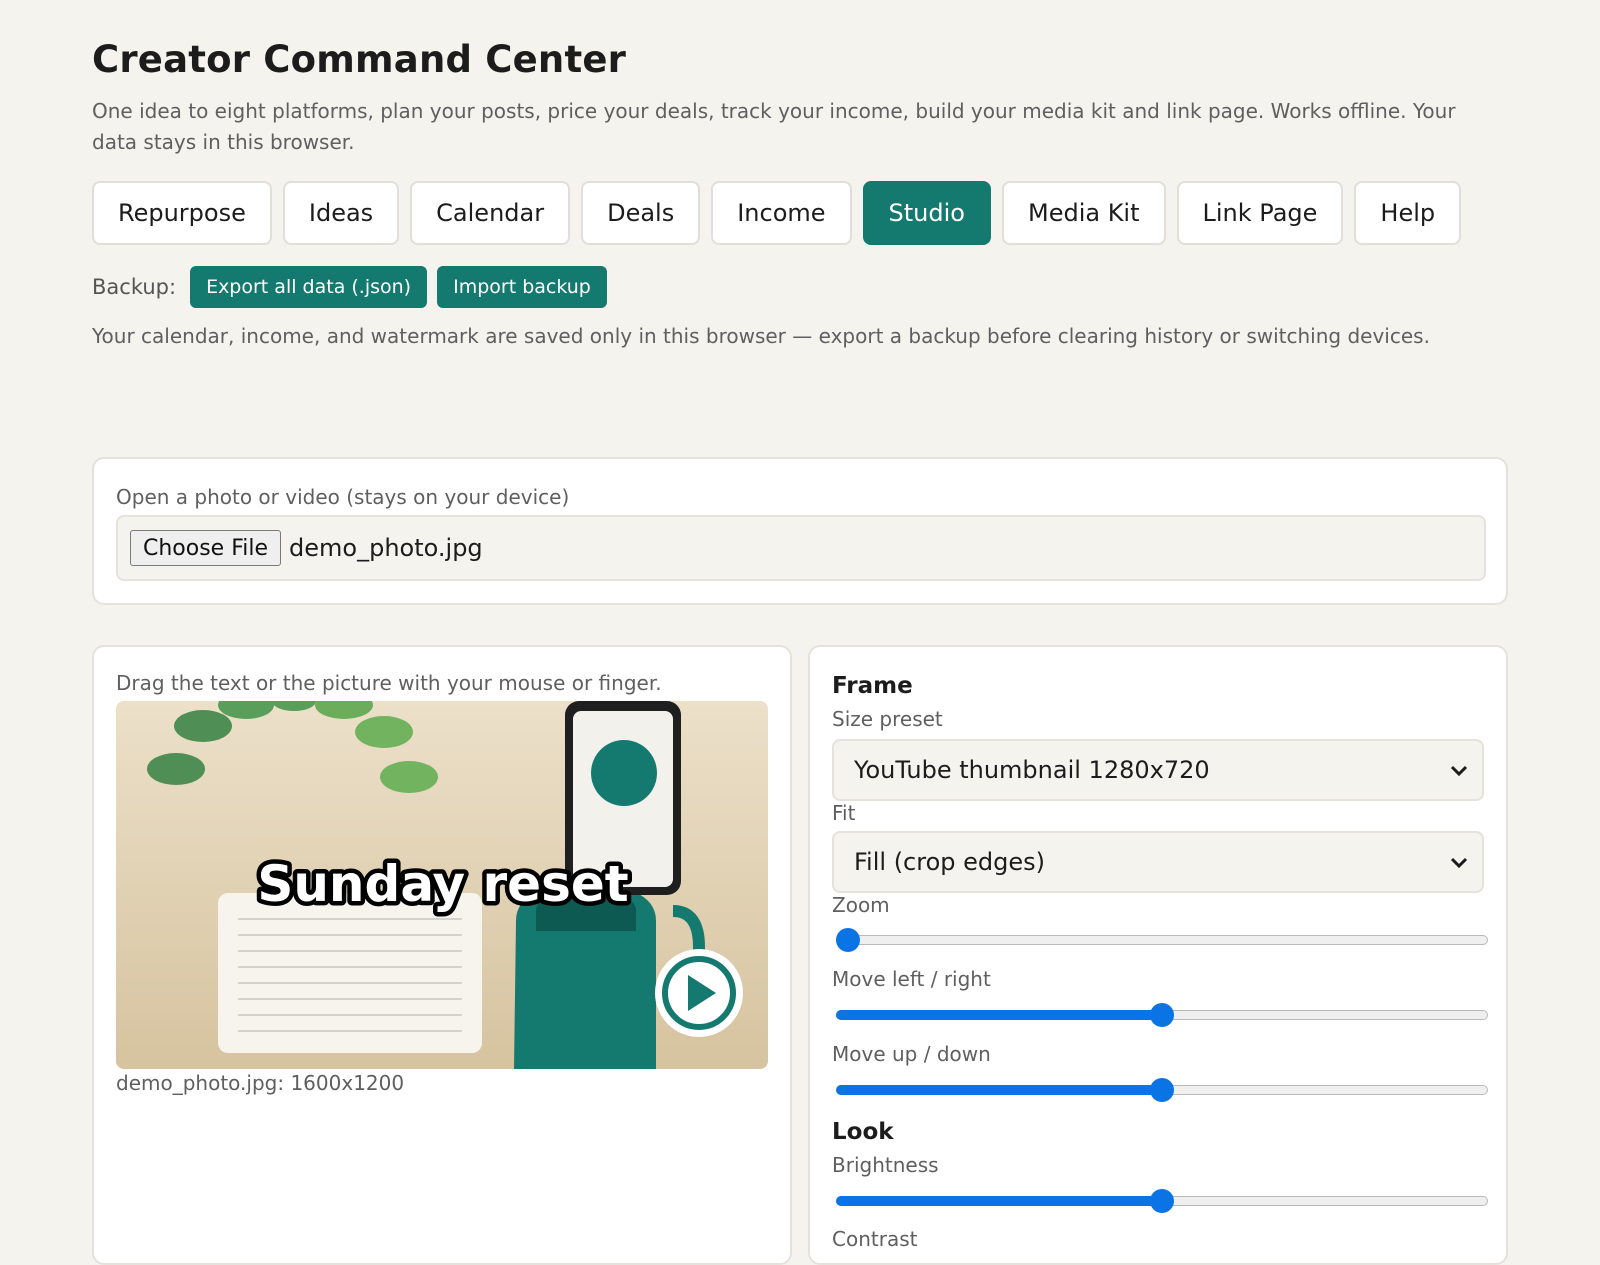 The height and width of the screenshot is (1265, 1600). What do you see at coordinates (950, 862) in the screenshot?
I see `fit-value: Fill (crop edges)` at bounding box center [950, 862].